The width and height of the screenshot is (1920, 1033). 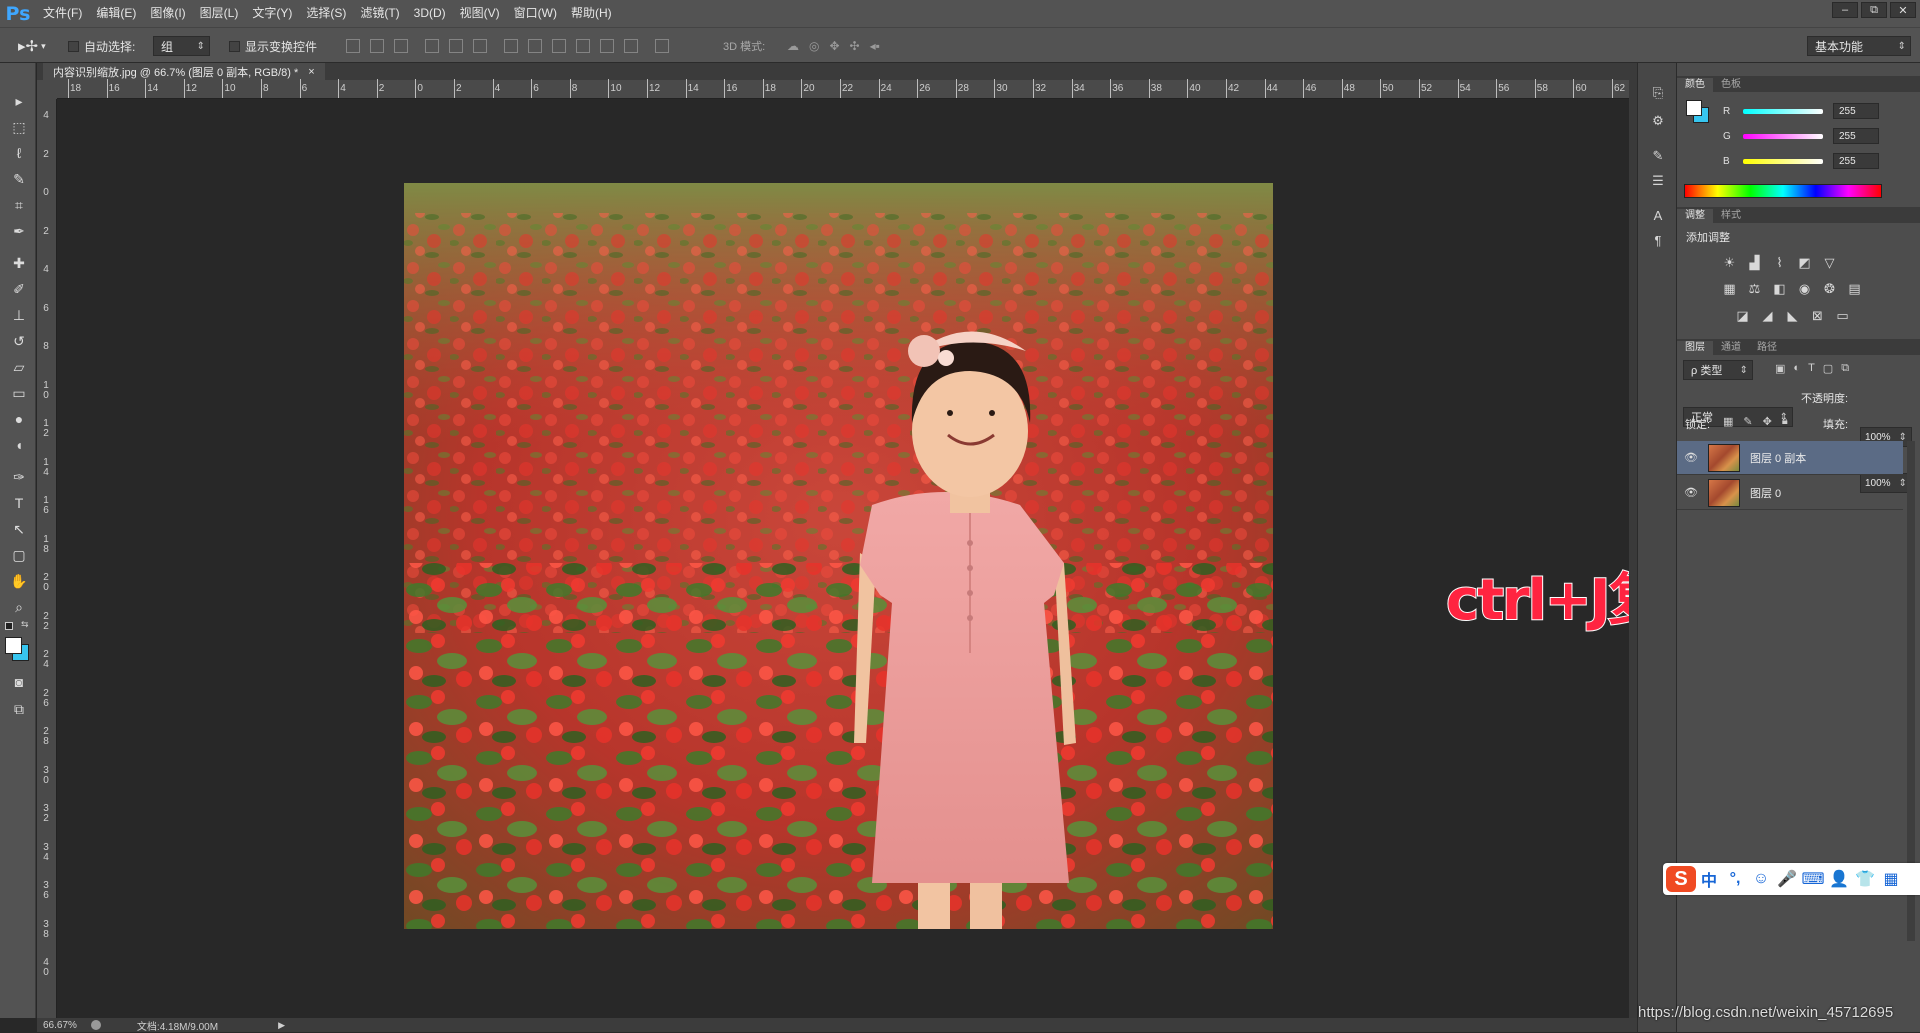 I want to click on close-button: ✕, so click(x=1903, y=10).